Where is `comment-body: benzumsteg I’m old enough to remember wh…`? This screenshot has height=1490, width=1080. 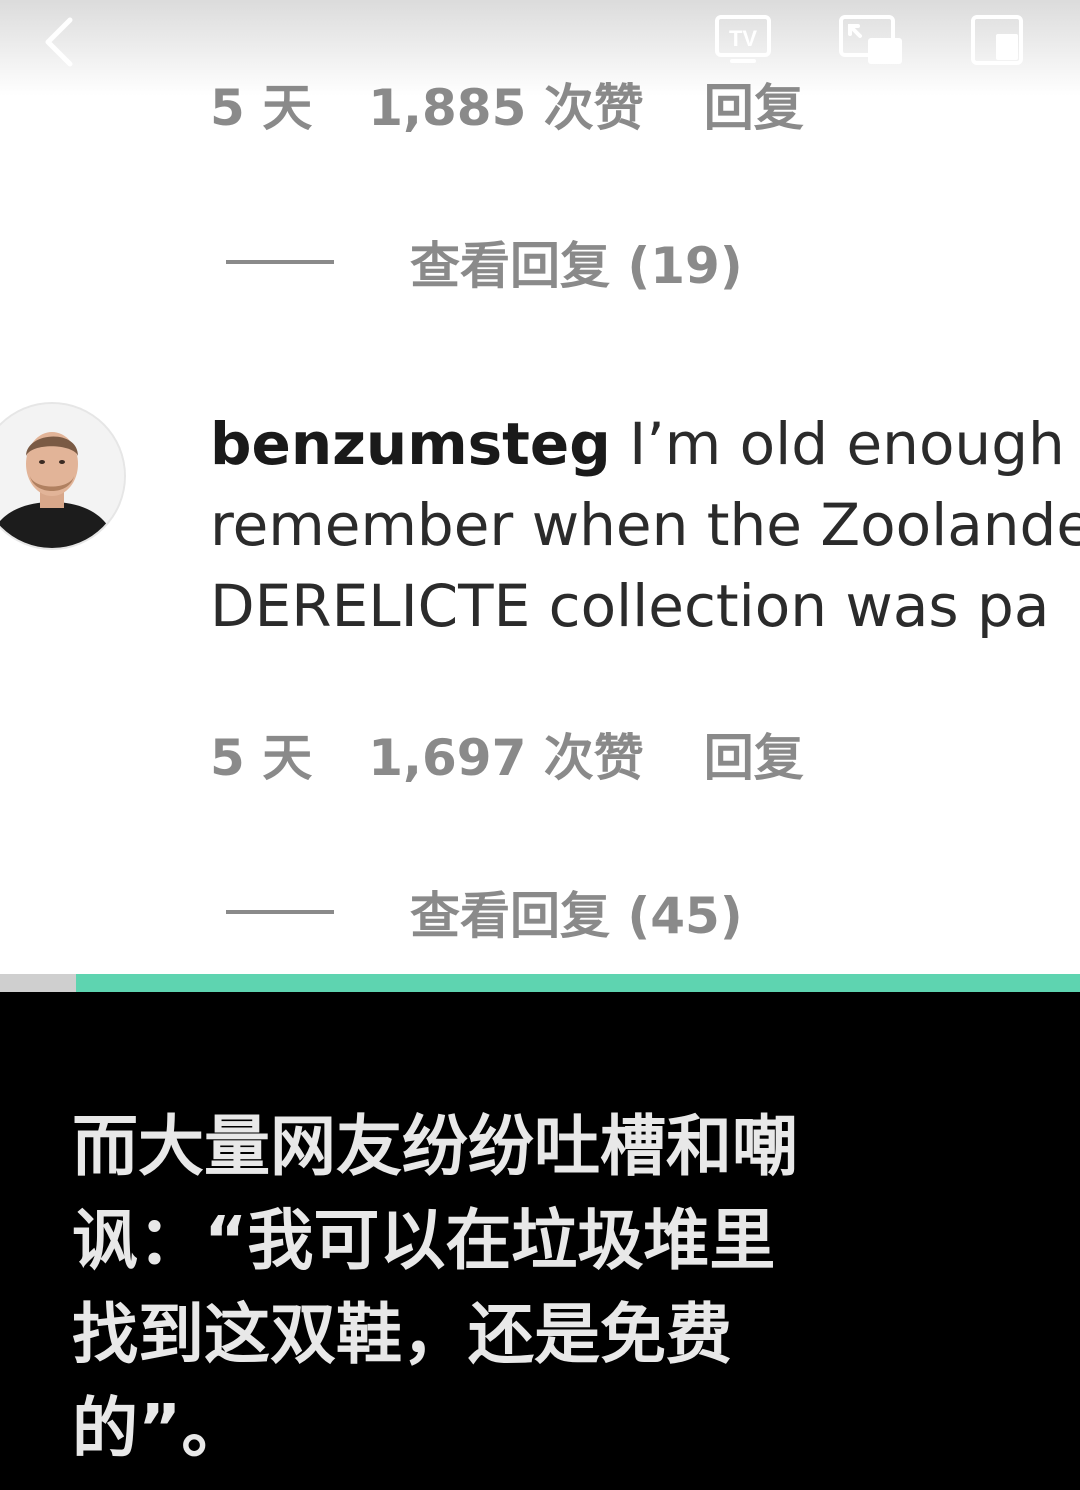 comment-body: benzumsteg I’m old enough to remember wh… is located at coordinates (645, 524).